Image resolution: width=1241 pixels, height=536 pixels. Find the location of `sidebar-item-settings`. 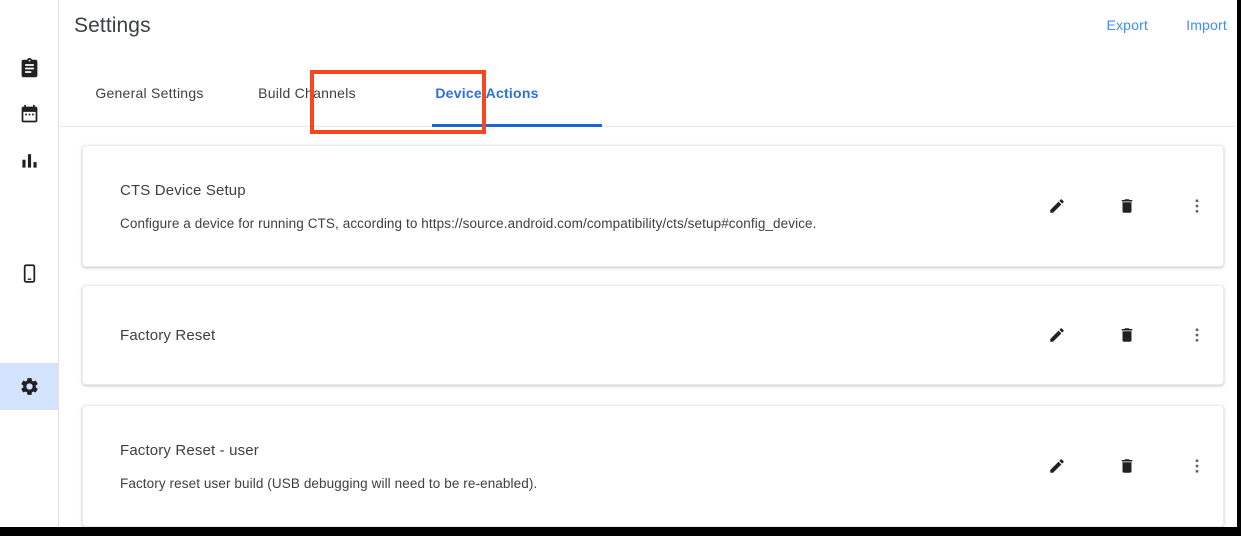

sidebar-item-settings is located at coordinates (29, 386).